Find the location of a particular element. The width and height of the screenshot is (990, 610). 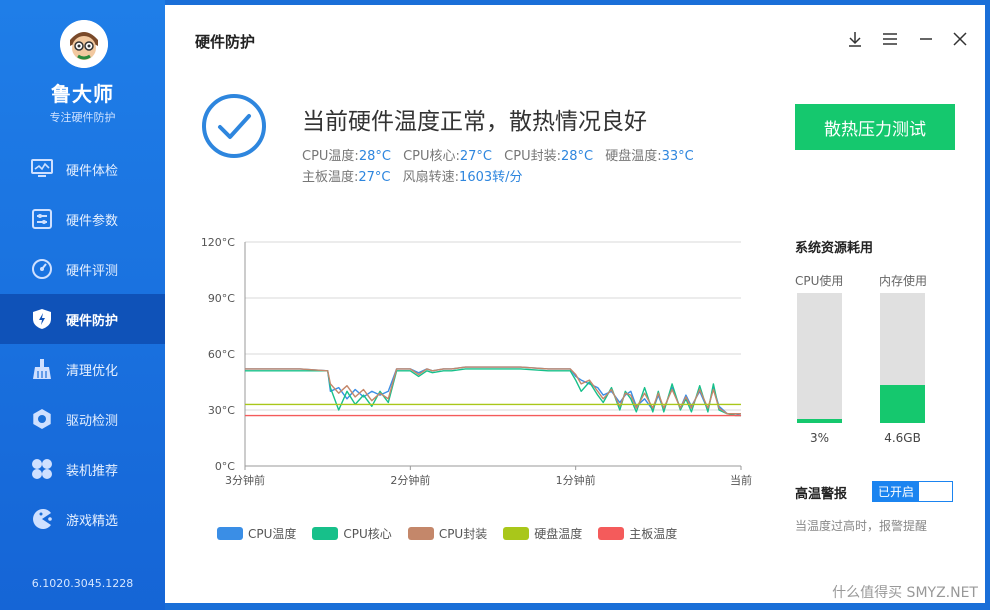

cpu-usage-label: CPU使用 is located at coordinates (819, 281).